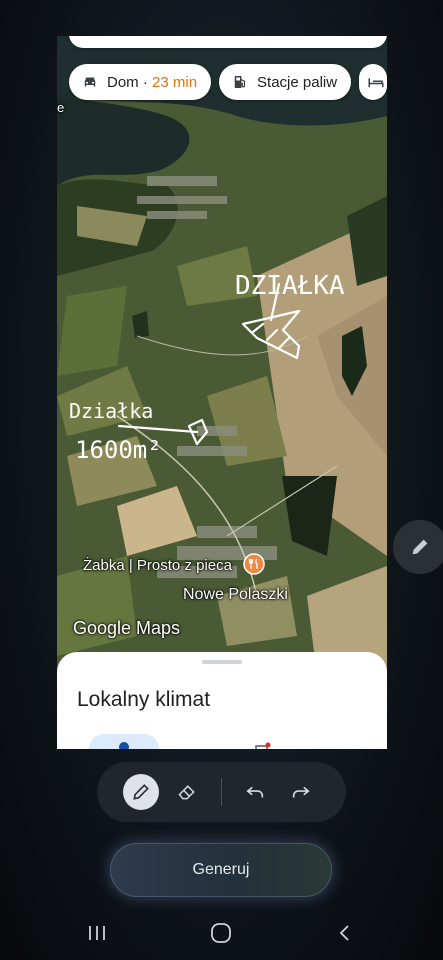 The height and width of the screenshot is (960, 443). I want to click on chip-home-time: 23 min, so click(175, 82).